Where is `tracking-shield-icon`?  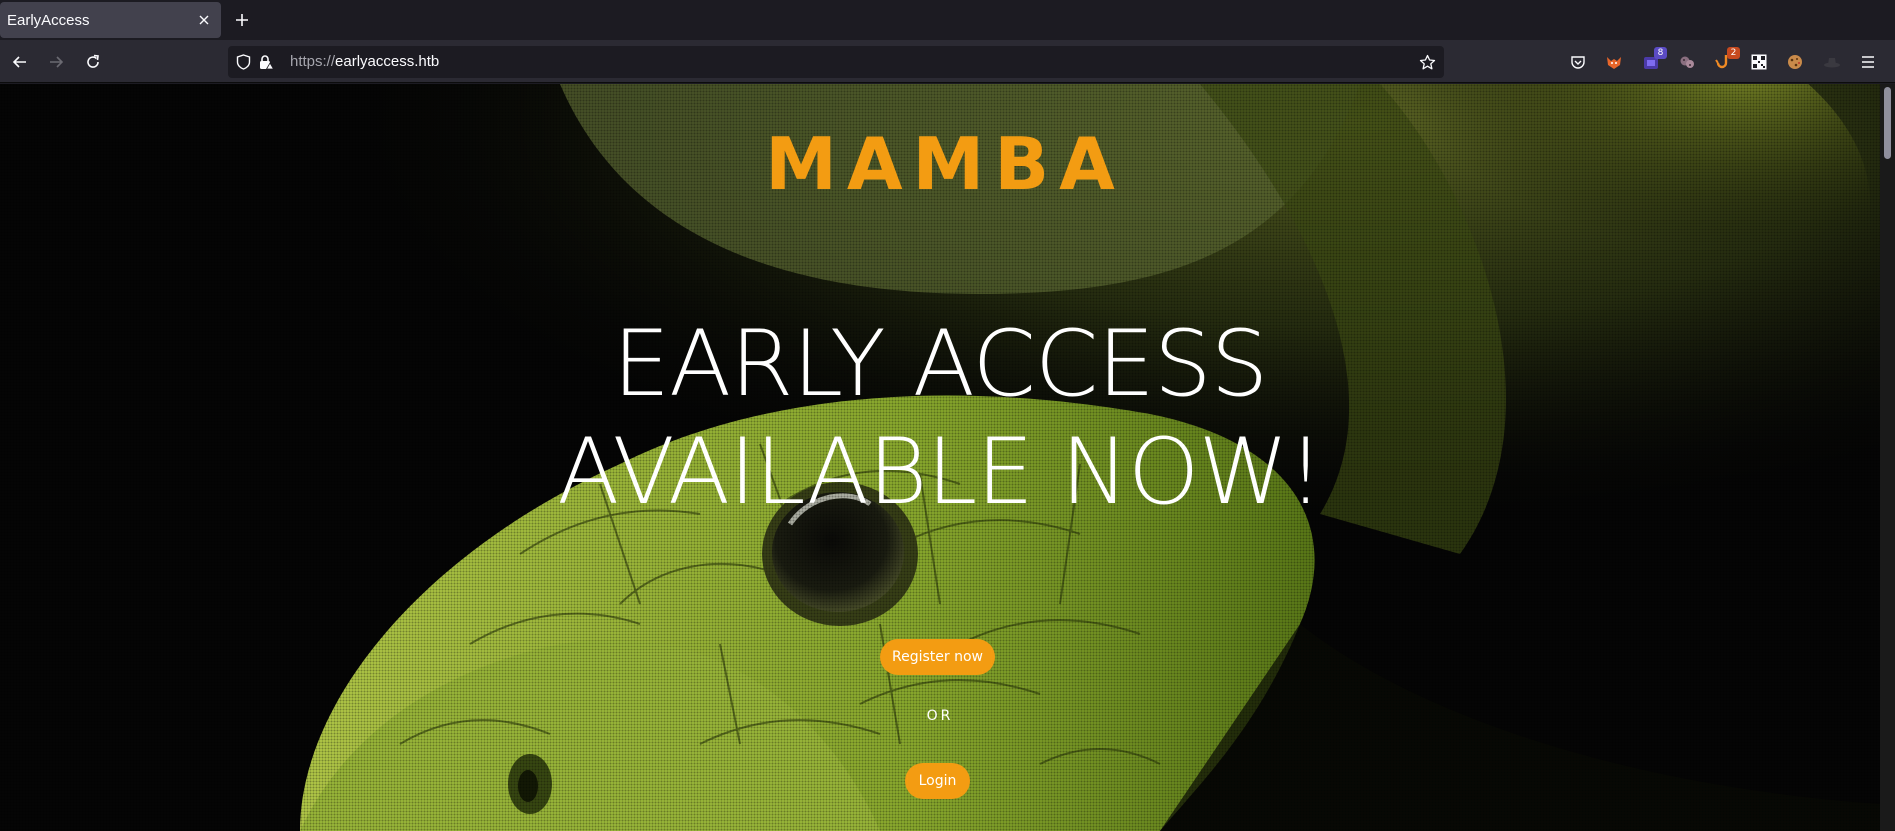 tracking-shield-icon is located at coordinates (243, 62).